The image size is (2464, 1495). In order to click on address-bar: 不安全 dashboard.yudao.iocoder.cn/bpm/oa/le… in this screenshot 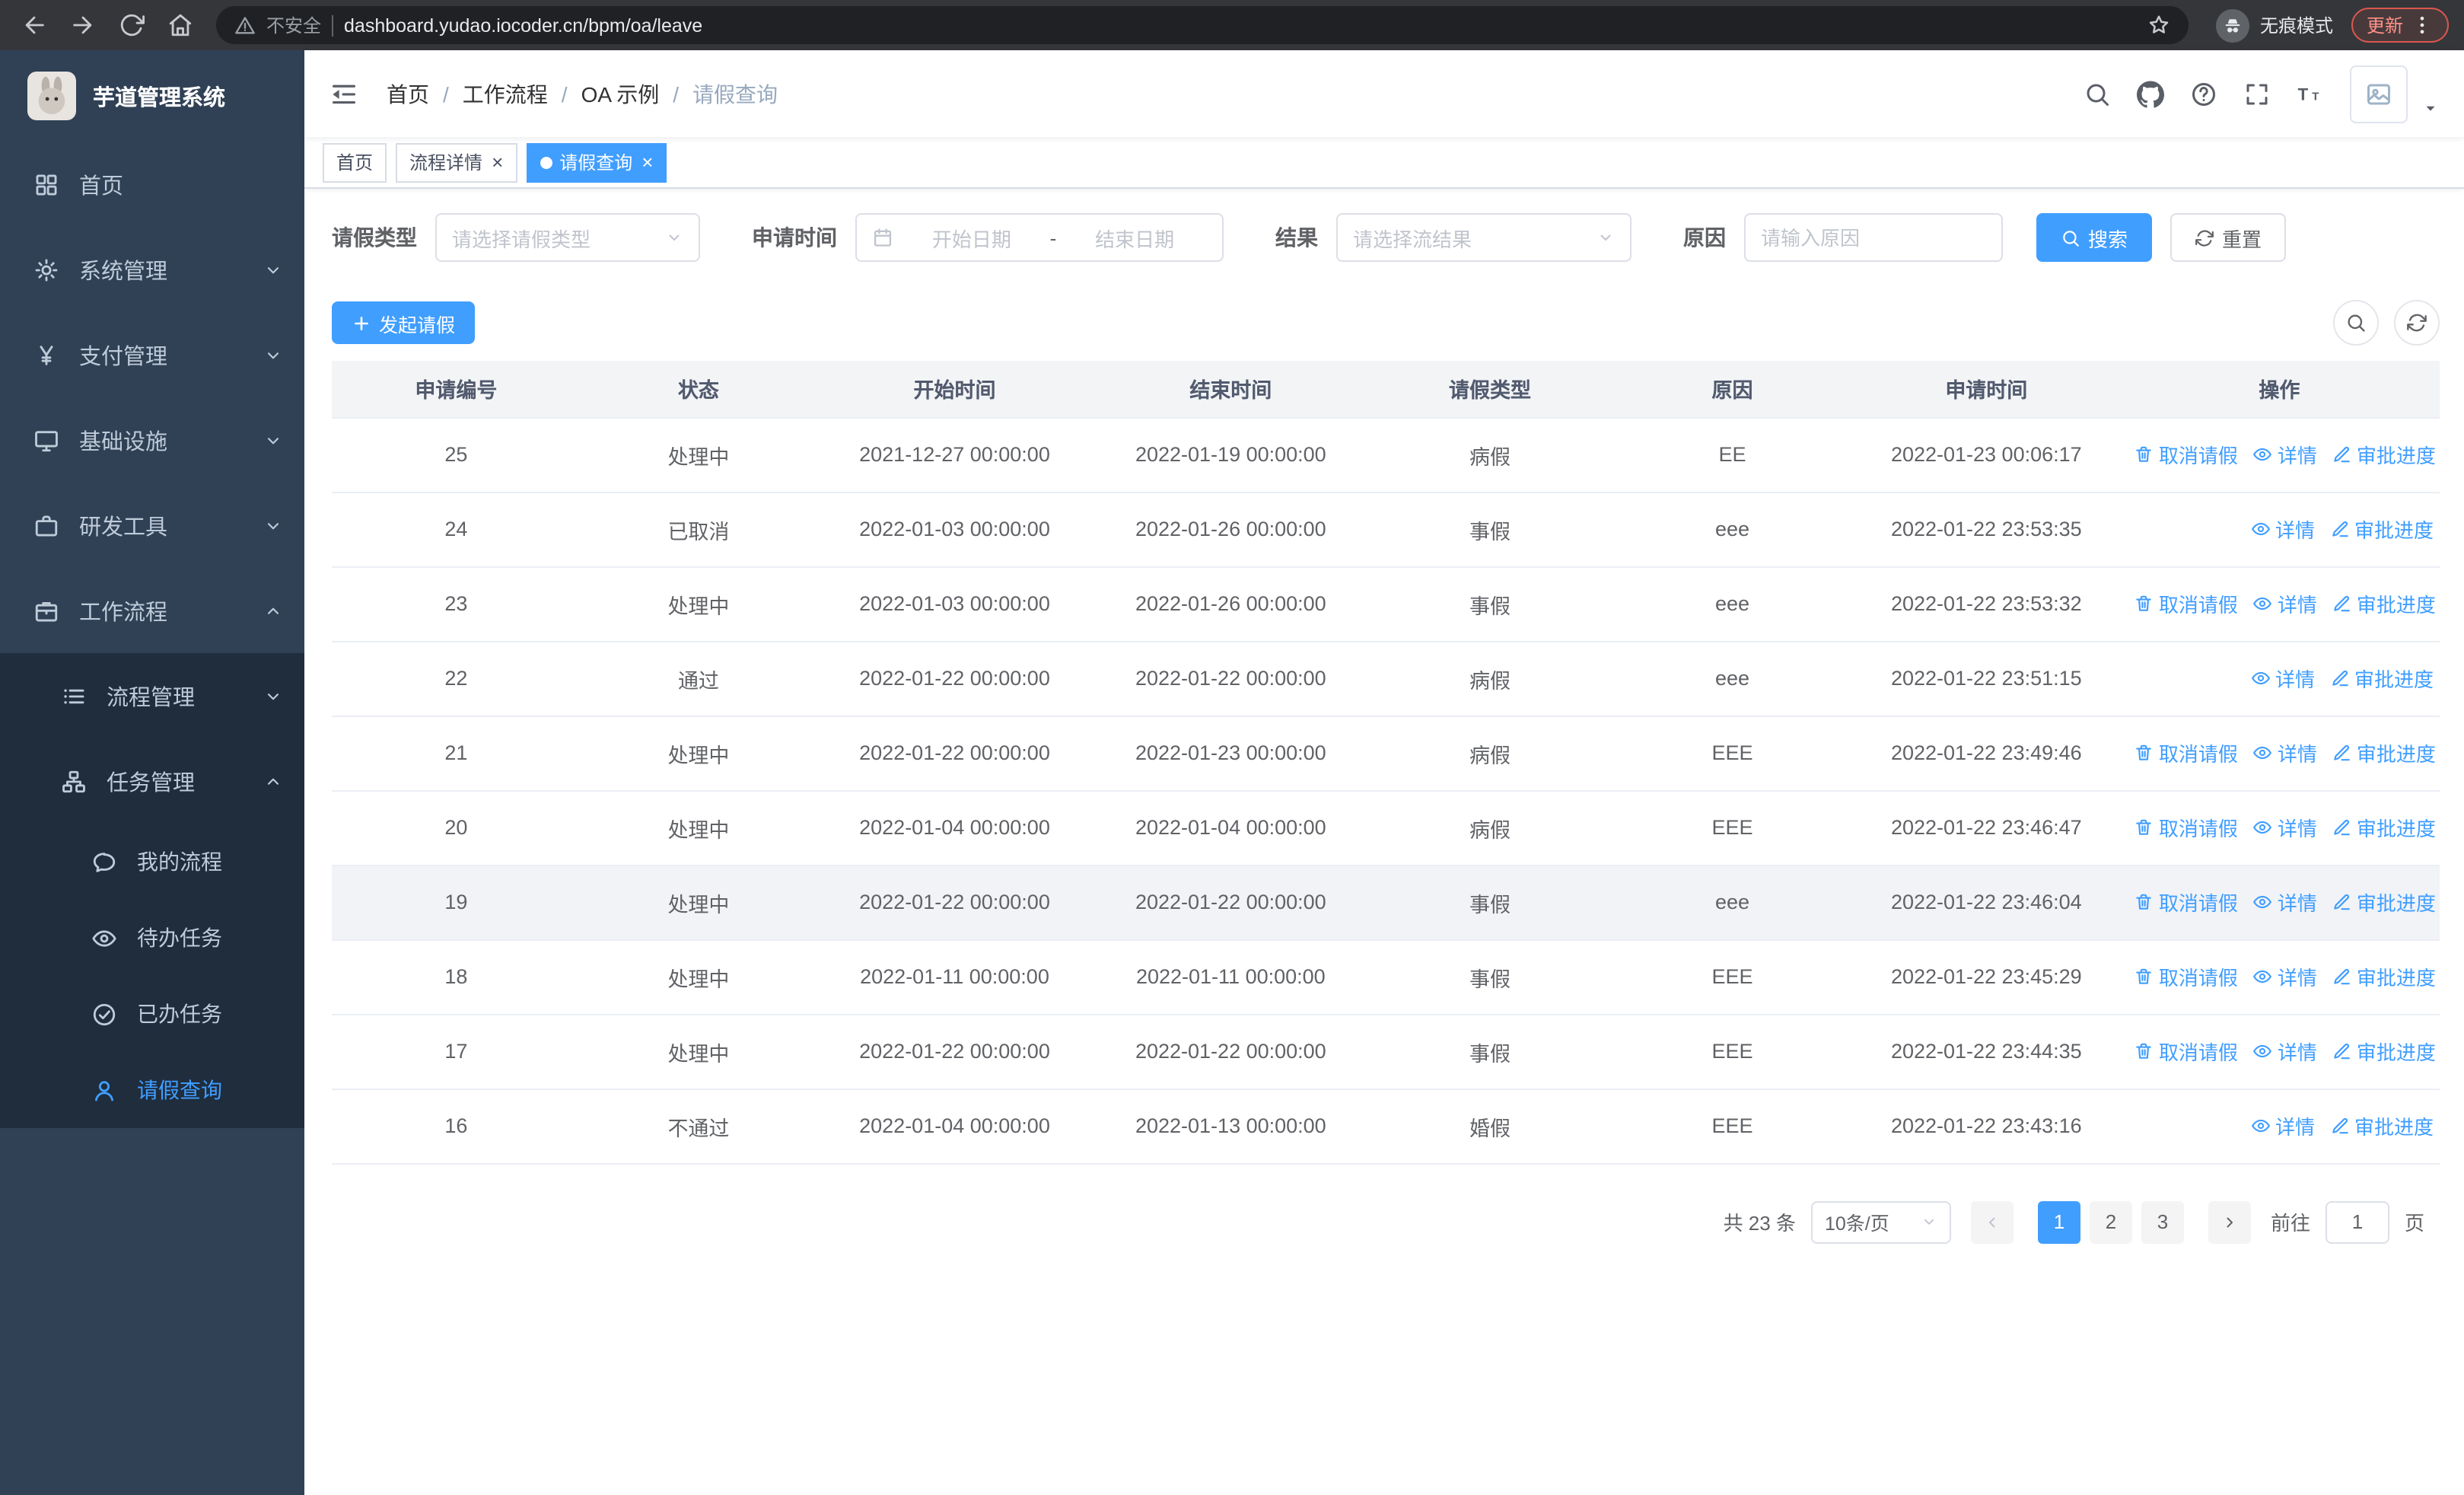, I will do `click(1202, 25)`.